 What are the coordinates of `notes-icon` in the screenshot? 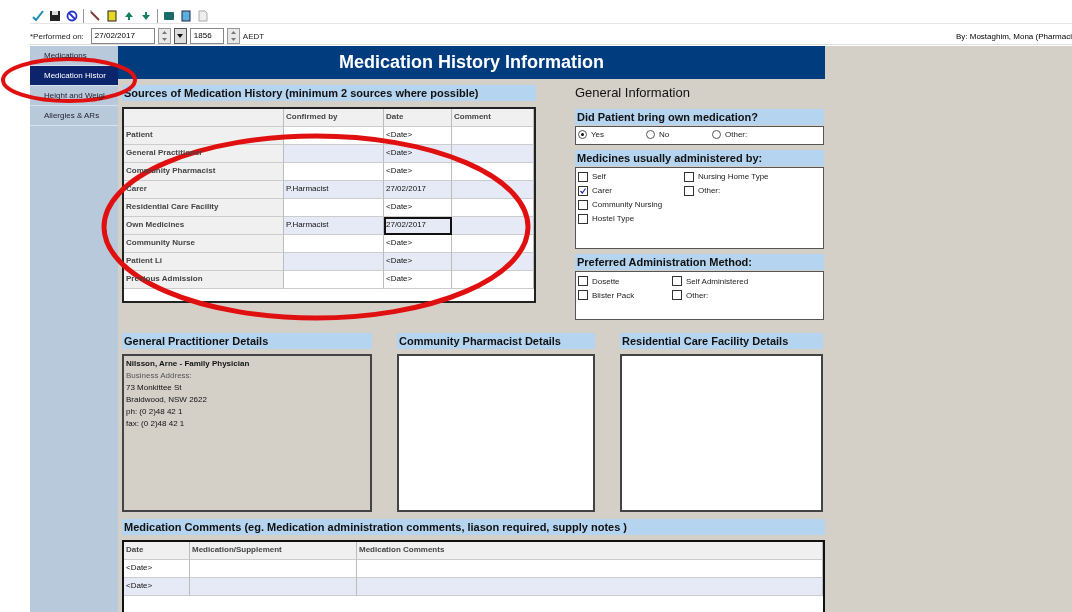 It's located at (186, 16).